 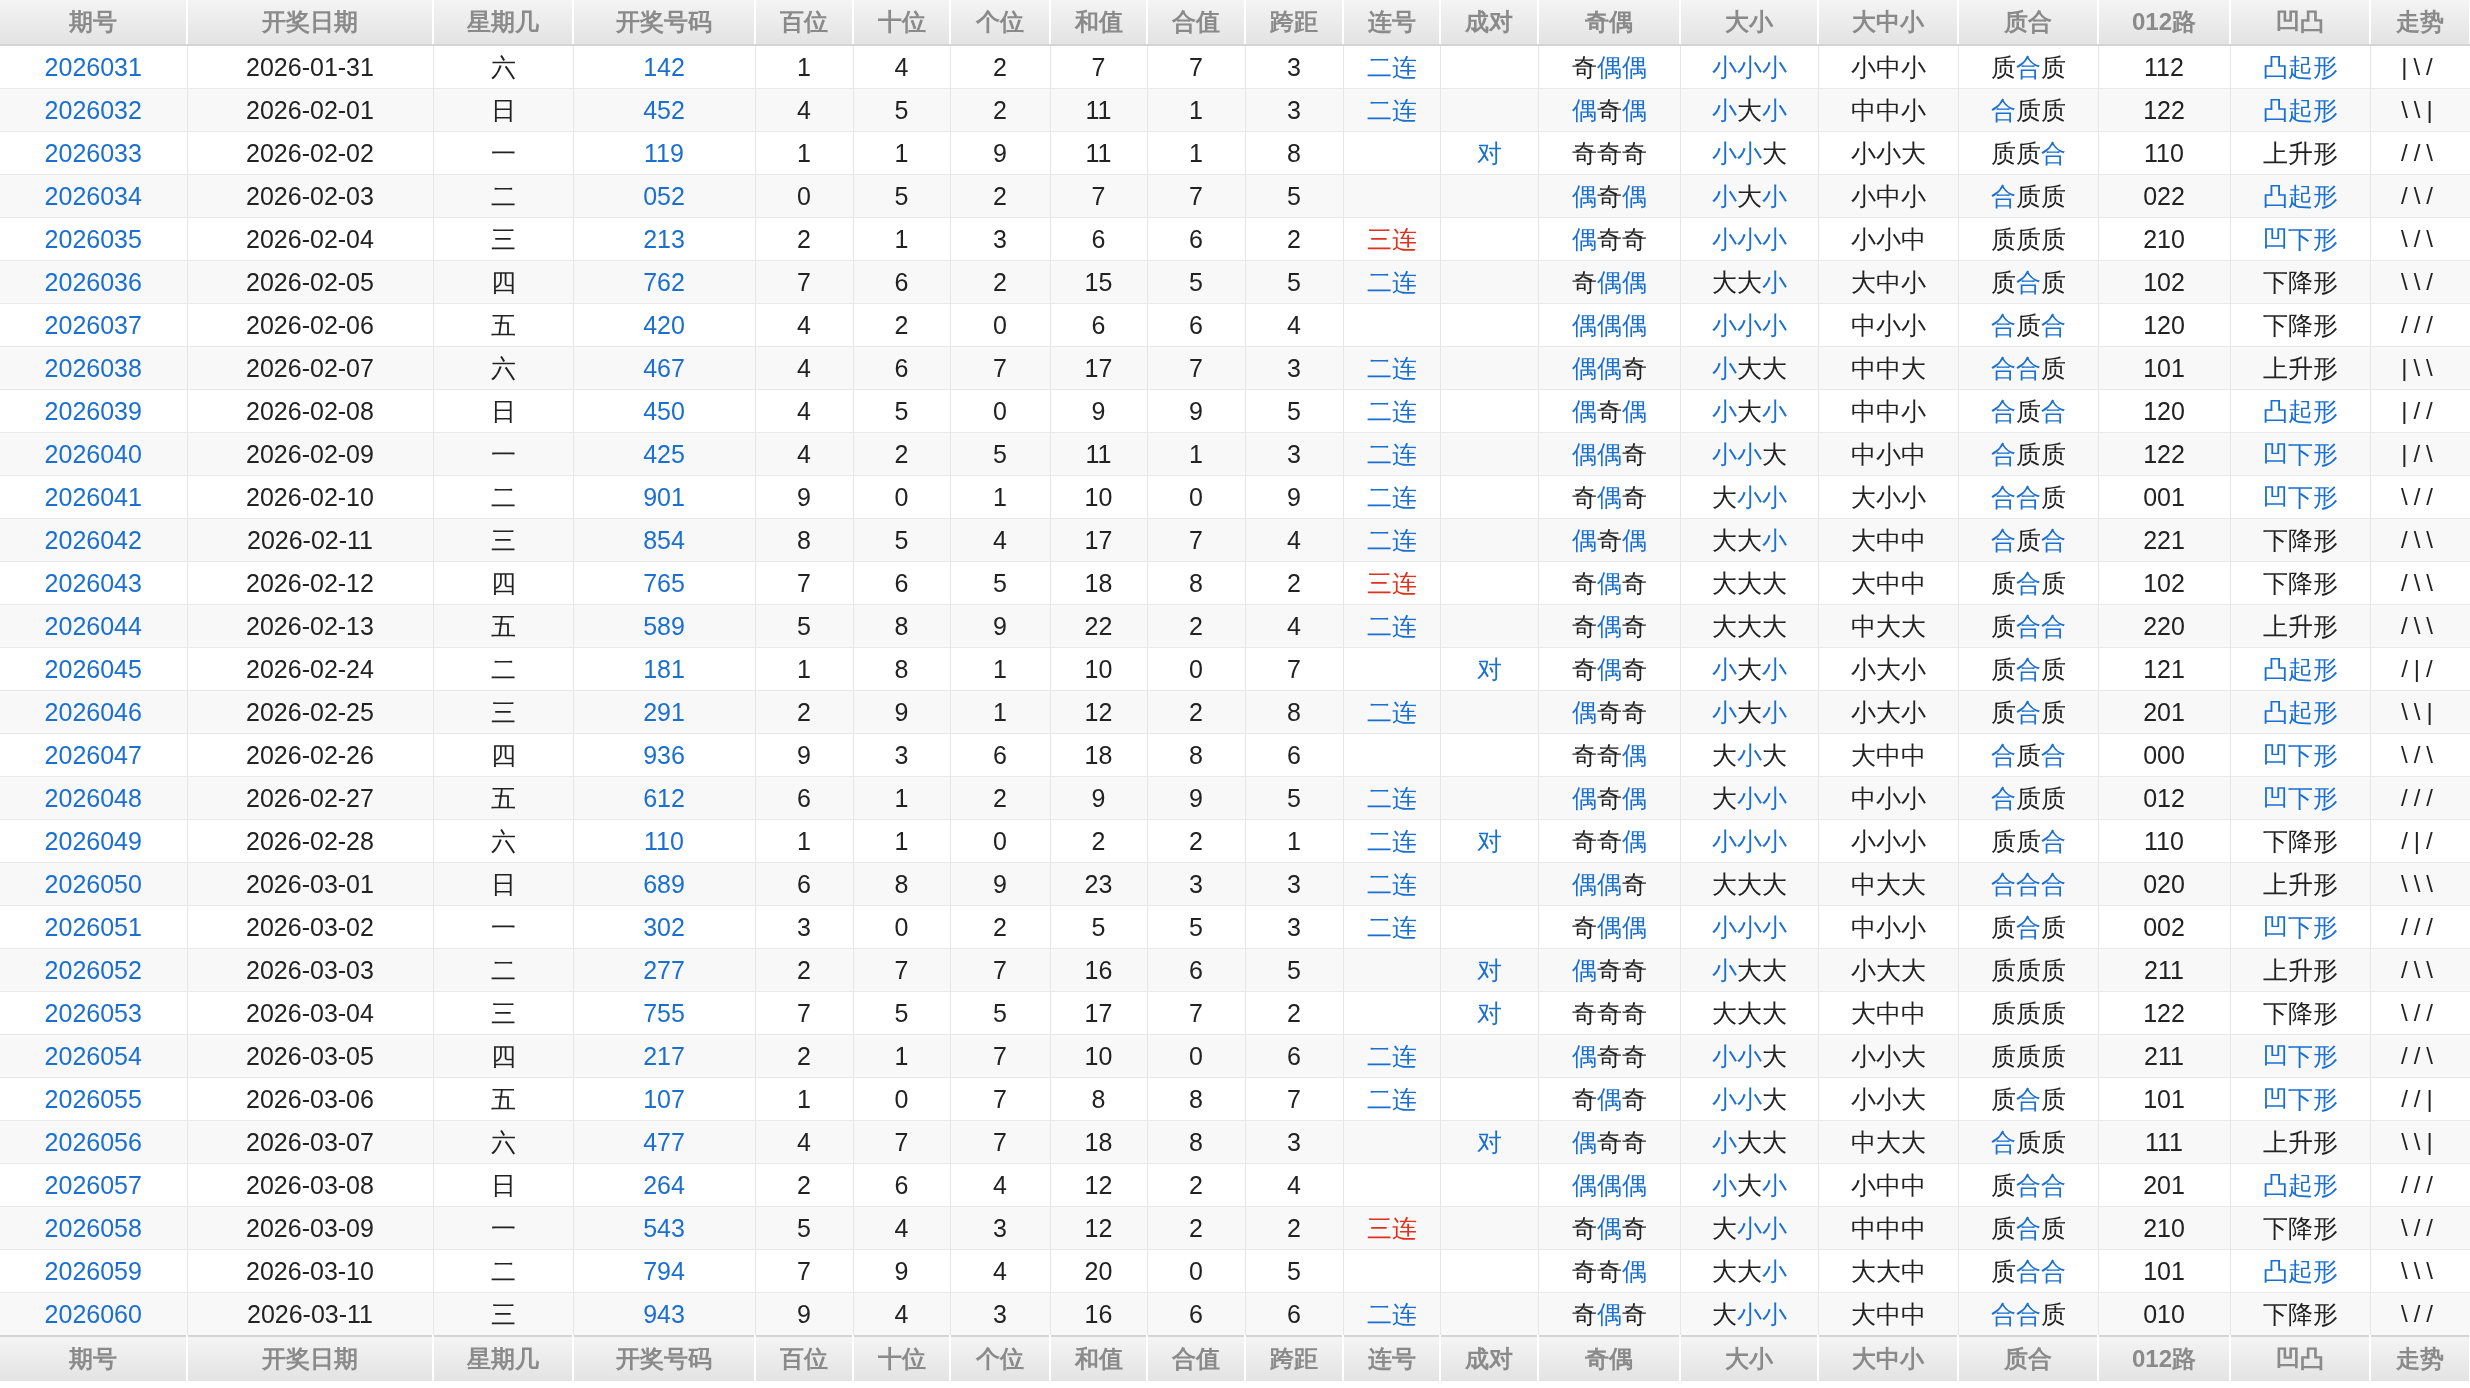 What do you see at coordinates (1196, 1358) in the screenshot?
I see `column-header: 合值` at bounding box center [1196, 1358].